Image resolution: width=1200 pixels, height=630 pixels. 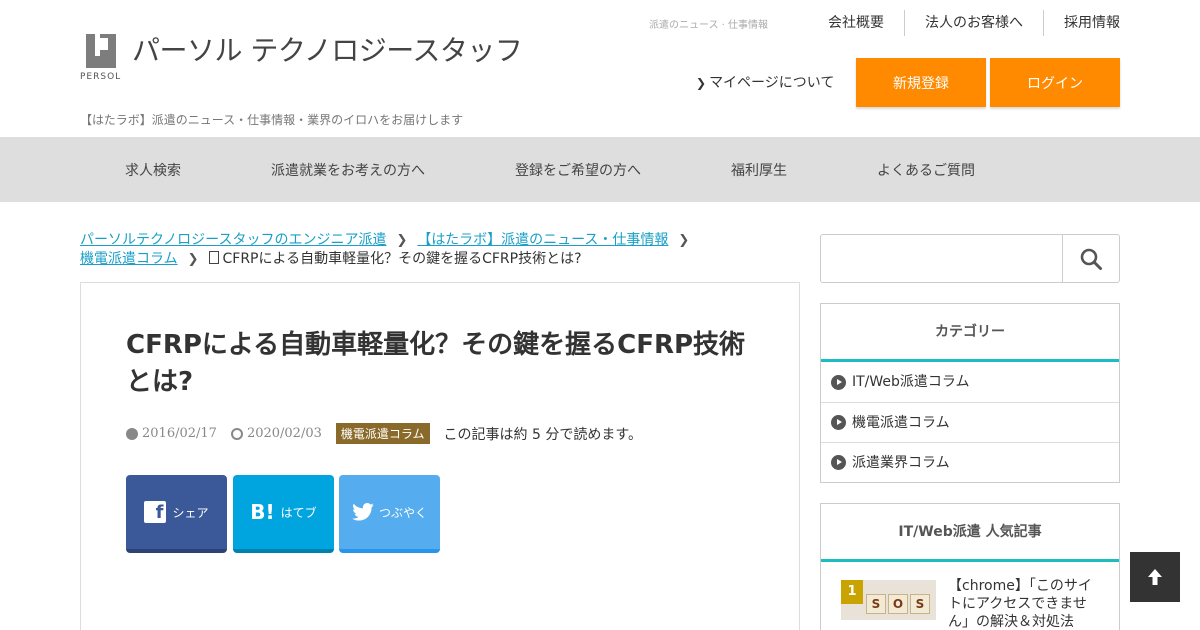 I want to click on facebook-share-label: シェア, so click(x=190, y=512).